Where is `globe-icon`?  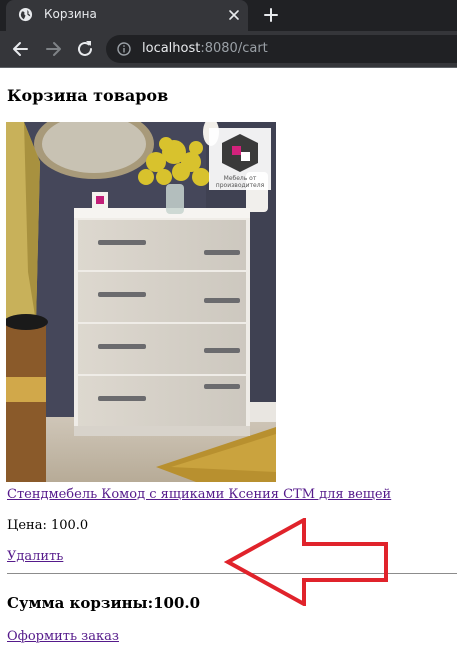
globe-icon is located at coordinates (25, 14).